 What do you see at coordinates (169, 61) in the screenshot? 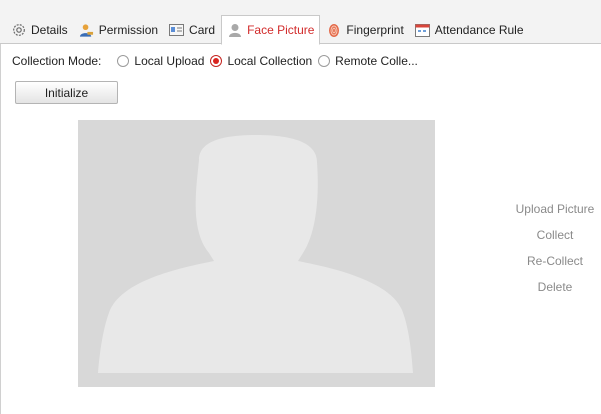
I see `radio-local-upload-label: Local Upload` at bounding box center [169, 61].